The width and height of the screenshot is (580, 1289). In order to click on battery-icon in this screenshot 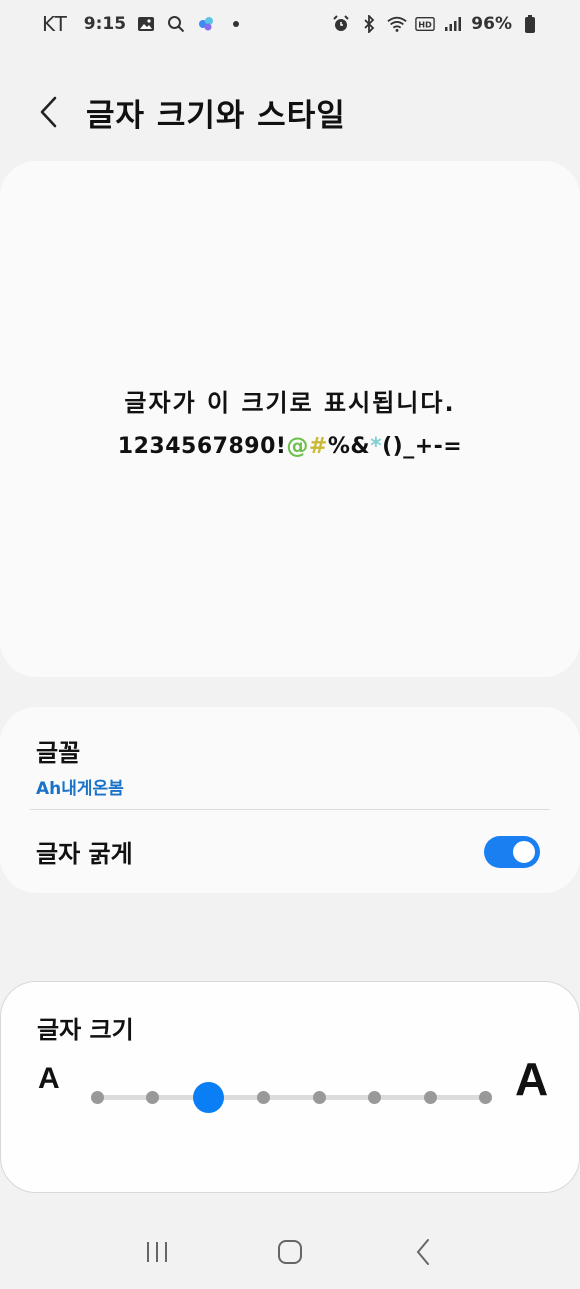, I will do `click(530, 24)`.